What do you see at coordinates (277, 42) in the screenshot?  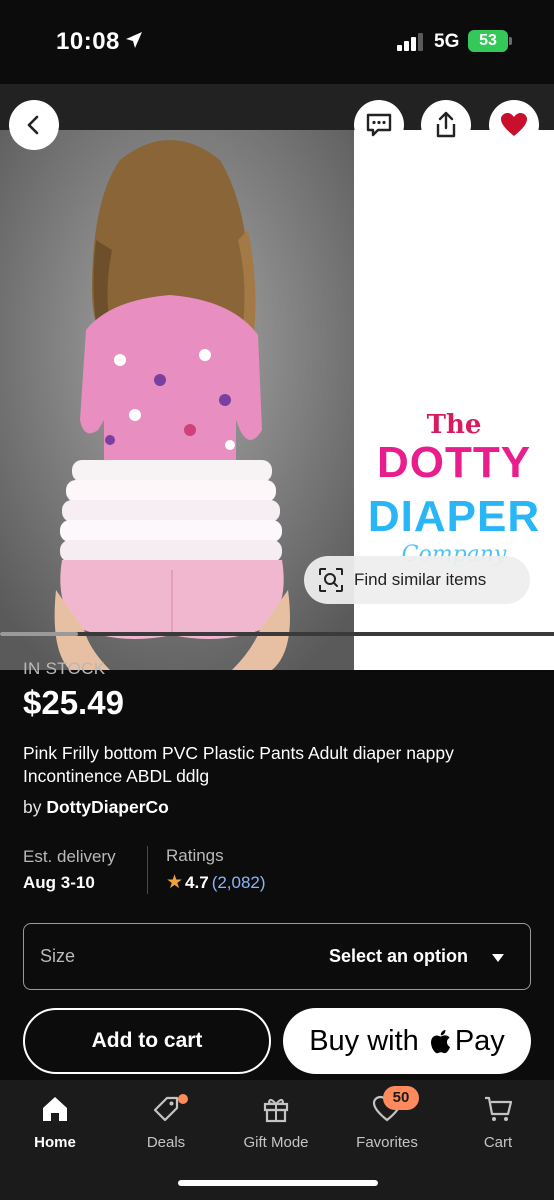 I see `status-bar: 10:08 5G 53` at bounding box center [277, 42].